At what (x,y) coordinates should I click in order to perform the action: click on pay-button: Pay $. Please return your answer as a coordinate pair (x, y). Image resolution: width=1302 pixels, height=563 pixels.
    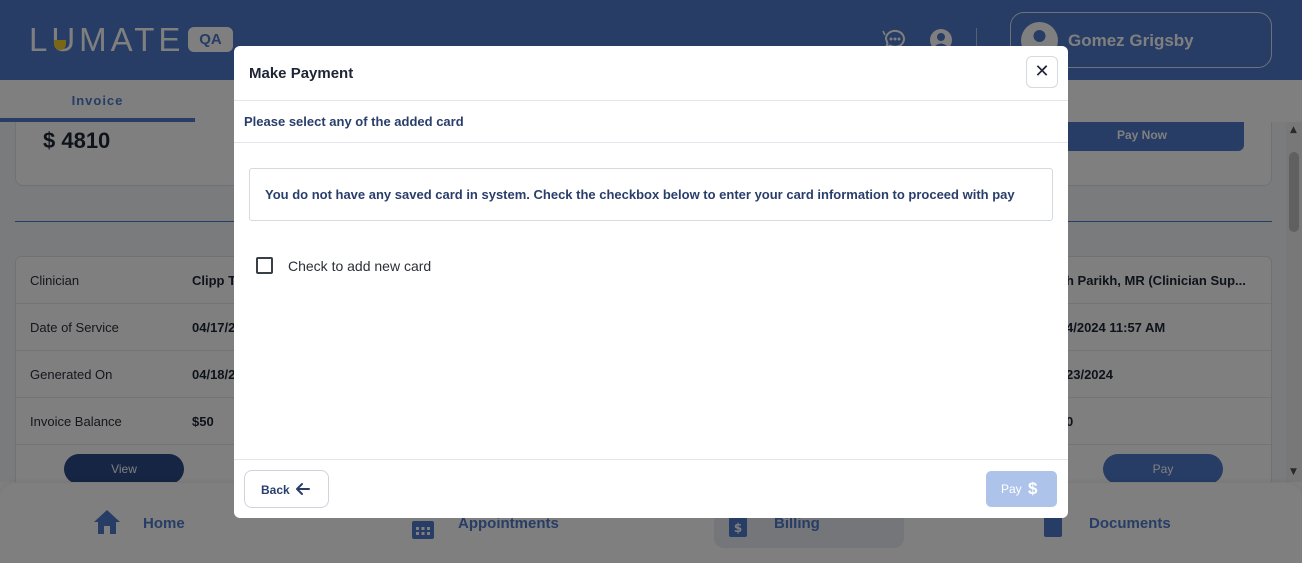
    Looking at the image, I should click on (1021, 489).